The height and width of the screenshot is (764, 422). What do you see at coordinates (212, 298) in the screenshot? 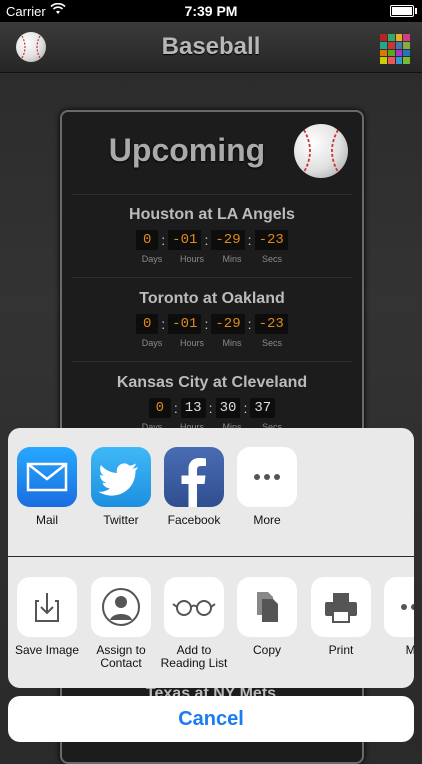
I see `game-name: Toronto at Oakland` at bounding box center [212, 298].